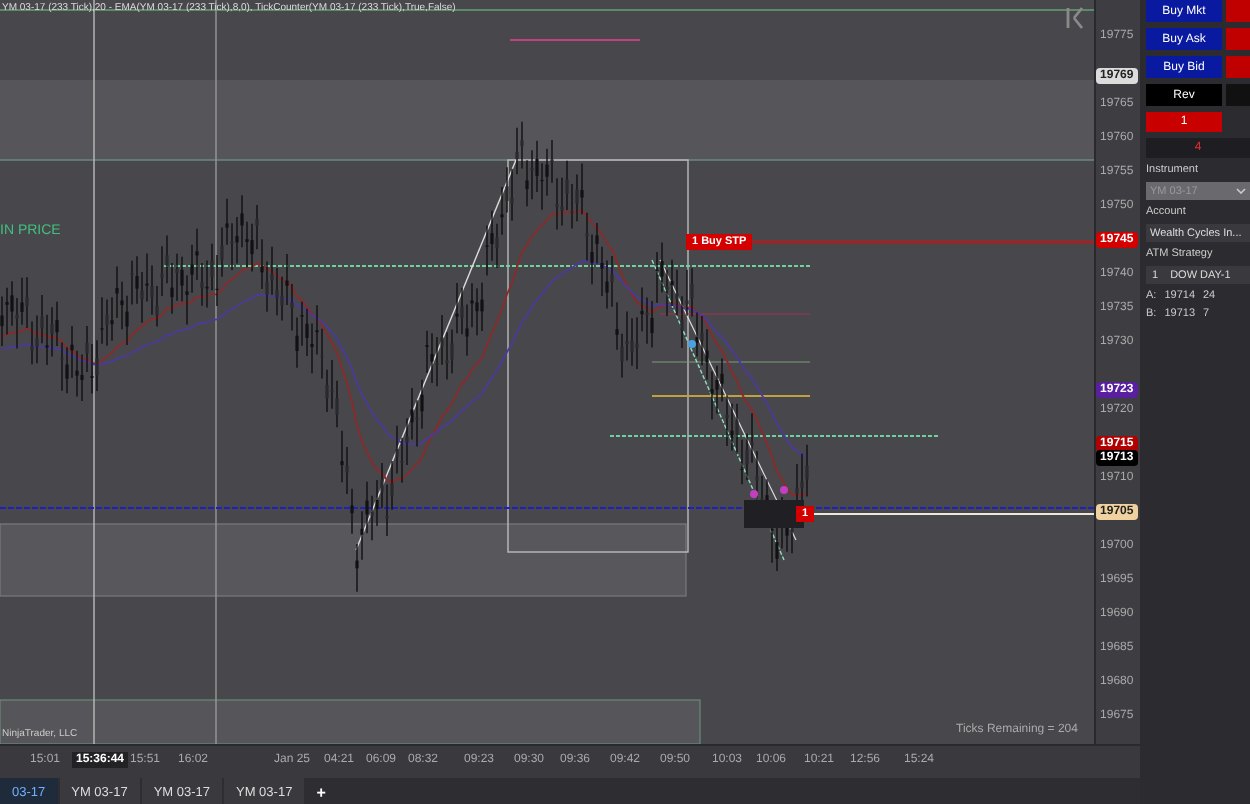 The width and height of the screenshot is (1250, 804). What do you see at coordinates (774, 514) in the screenshot?
I see `trade-marker-background` at bounding box center [774, 514].